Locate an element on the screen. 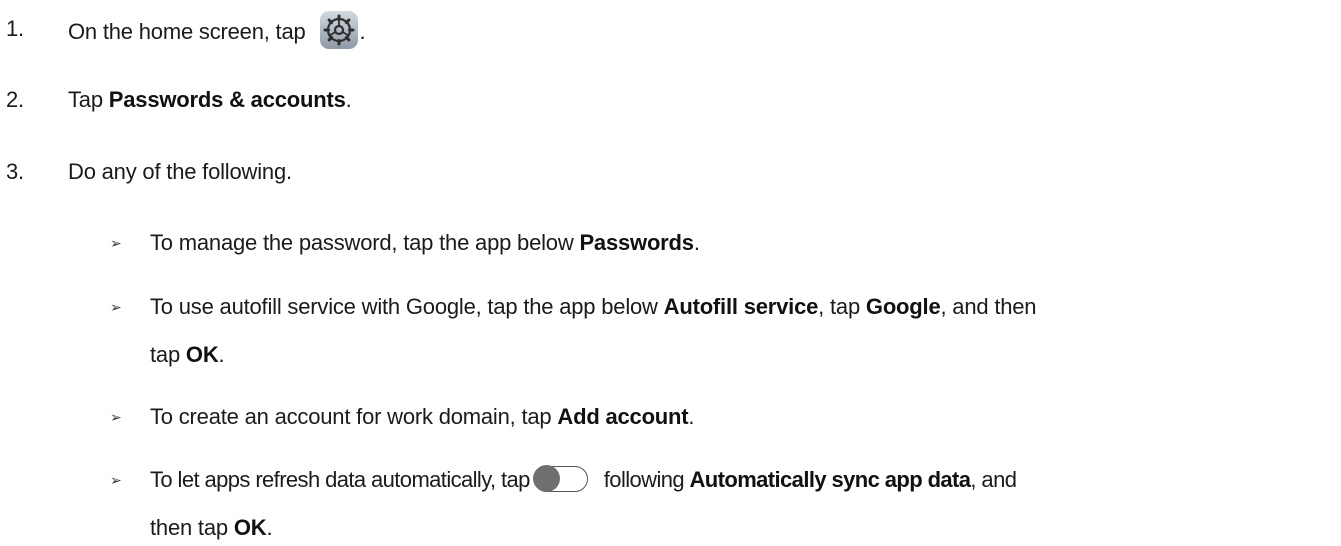 The height and width of the screenshot is (546, 1341). ui-term: Passwords is located at coordinates (636, 242).